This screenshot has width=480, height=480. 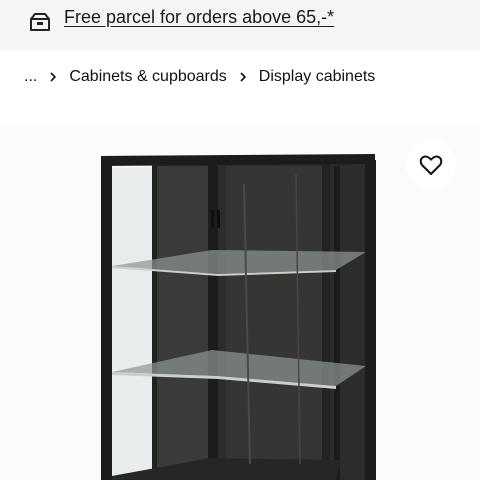 I want to click on parcel-icon, so click(x=40, y=22).